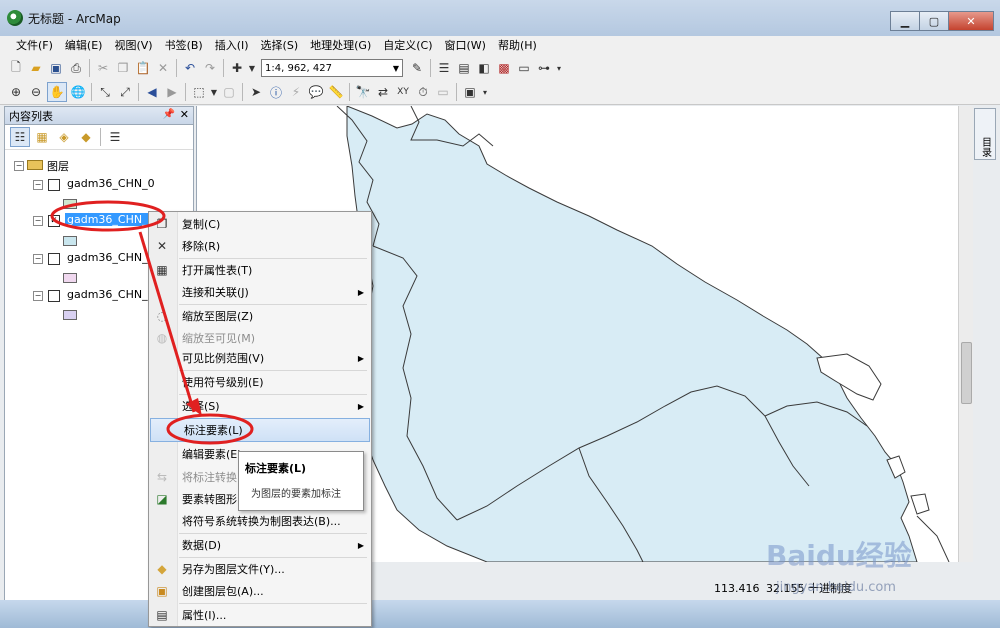  Describe the element at coordinates (167, 322) in the screenshot. I see `annotation-arrow-line` at that location.